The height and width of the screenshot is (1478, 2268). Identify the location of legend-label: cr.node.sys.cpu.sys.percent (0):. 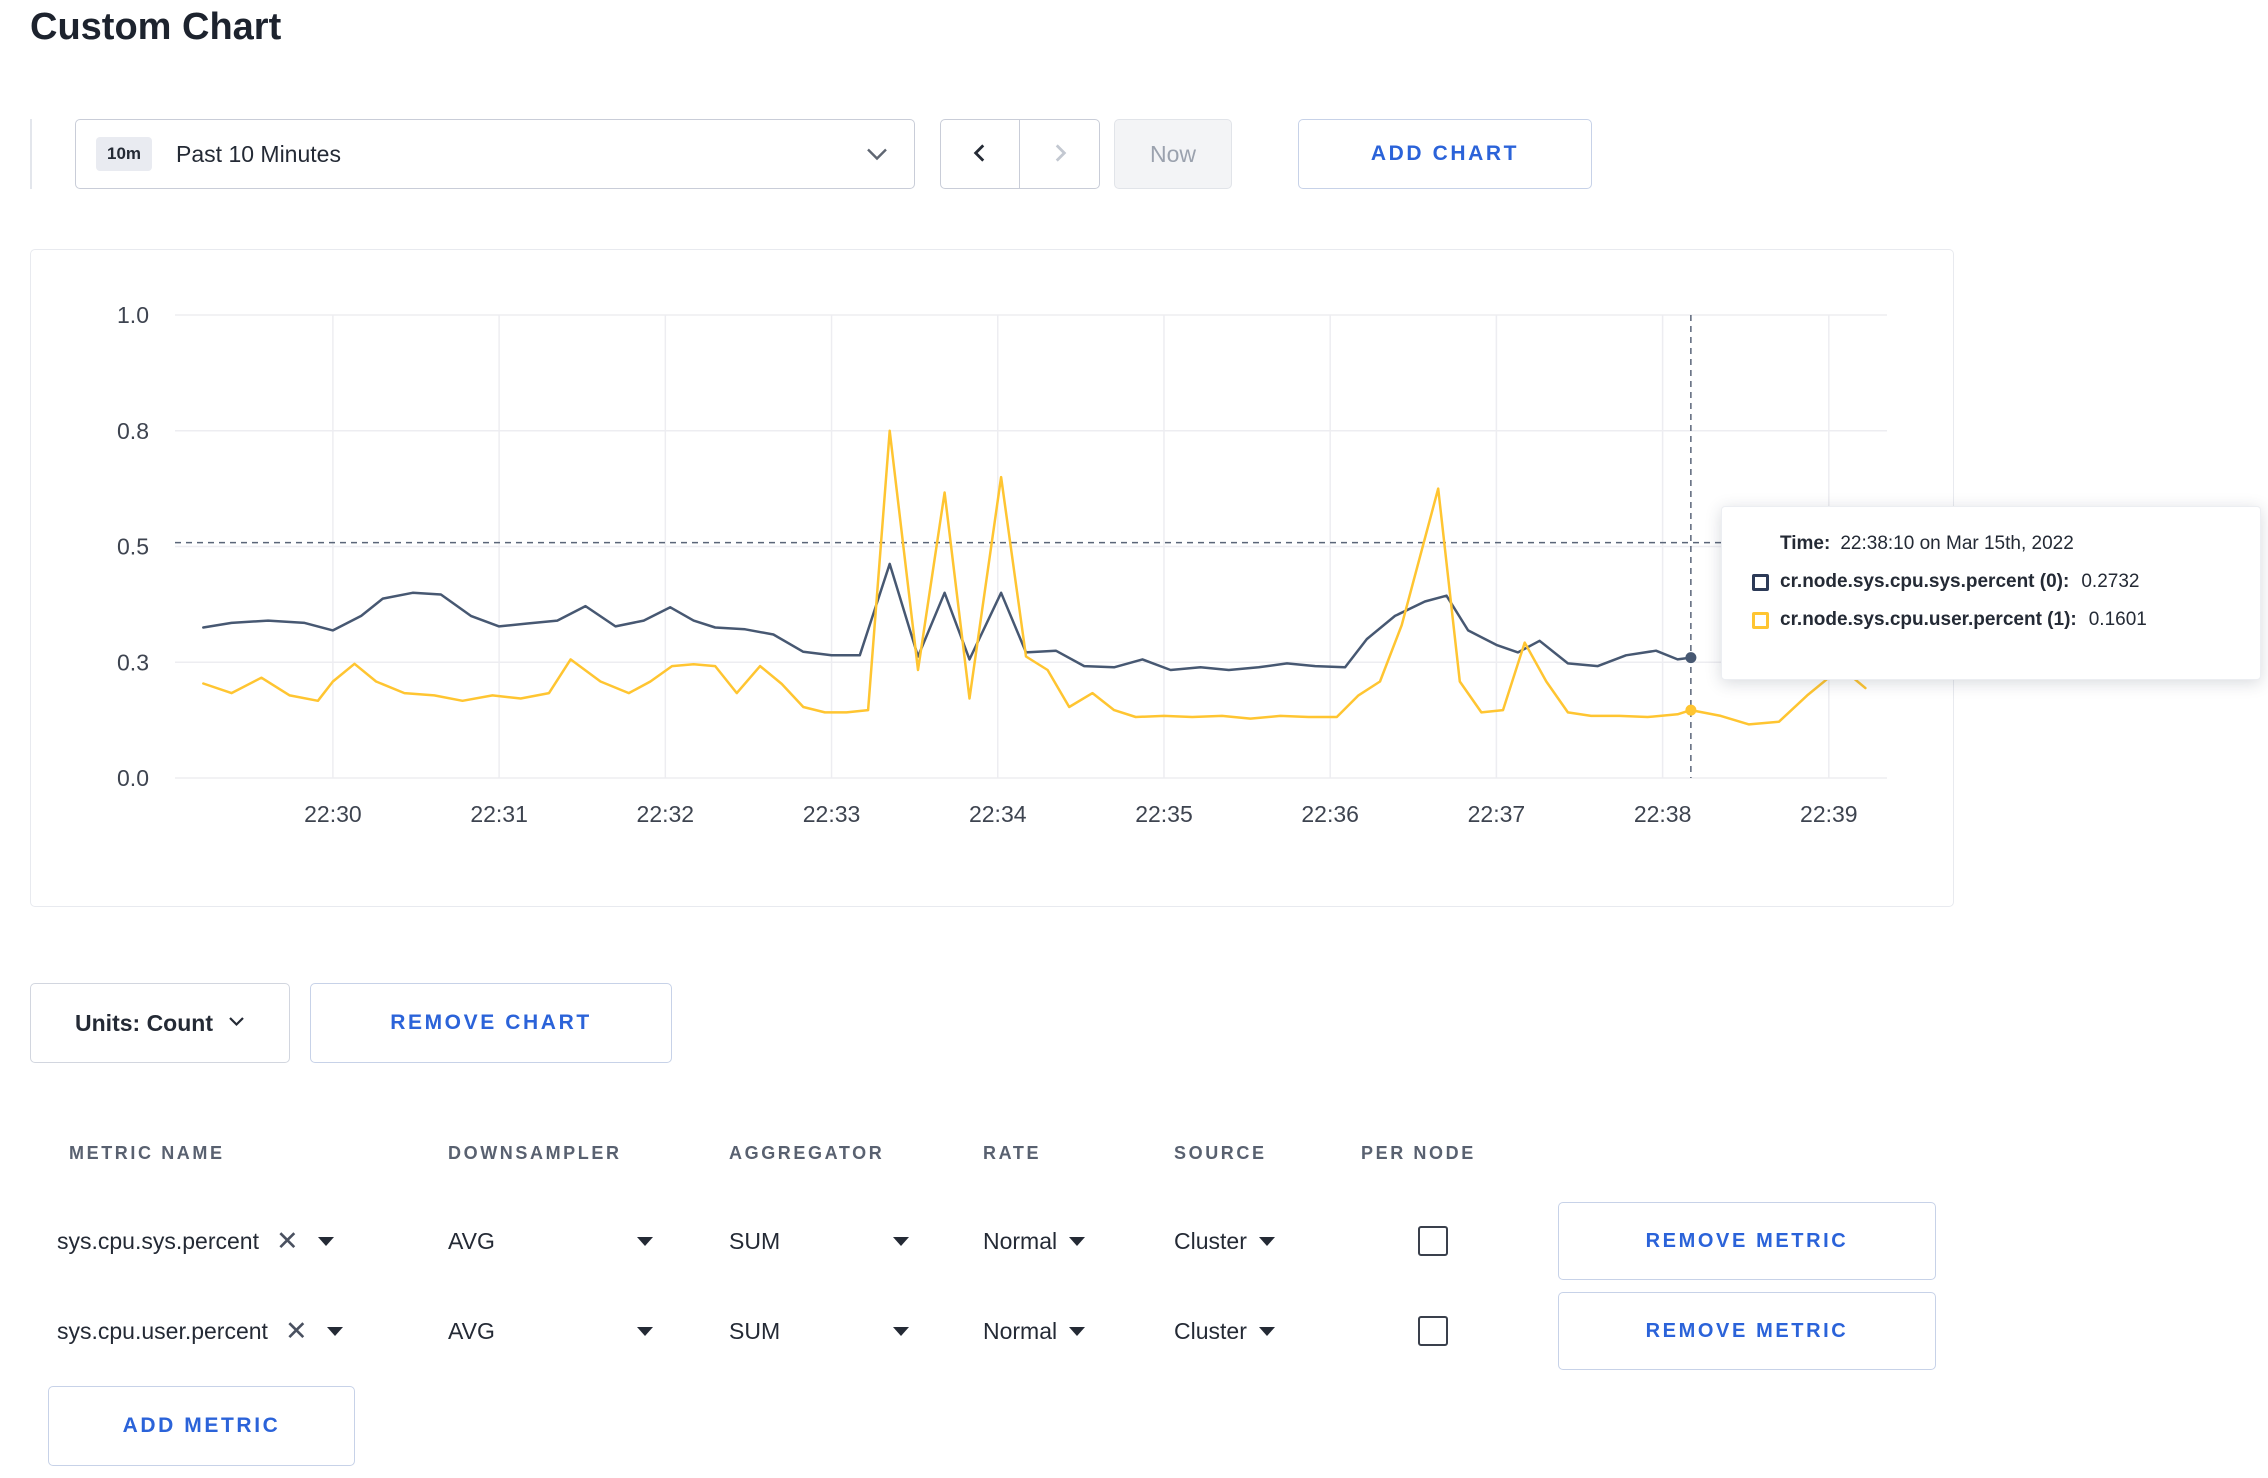
(1925, 581).